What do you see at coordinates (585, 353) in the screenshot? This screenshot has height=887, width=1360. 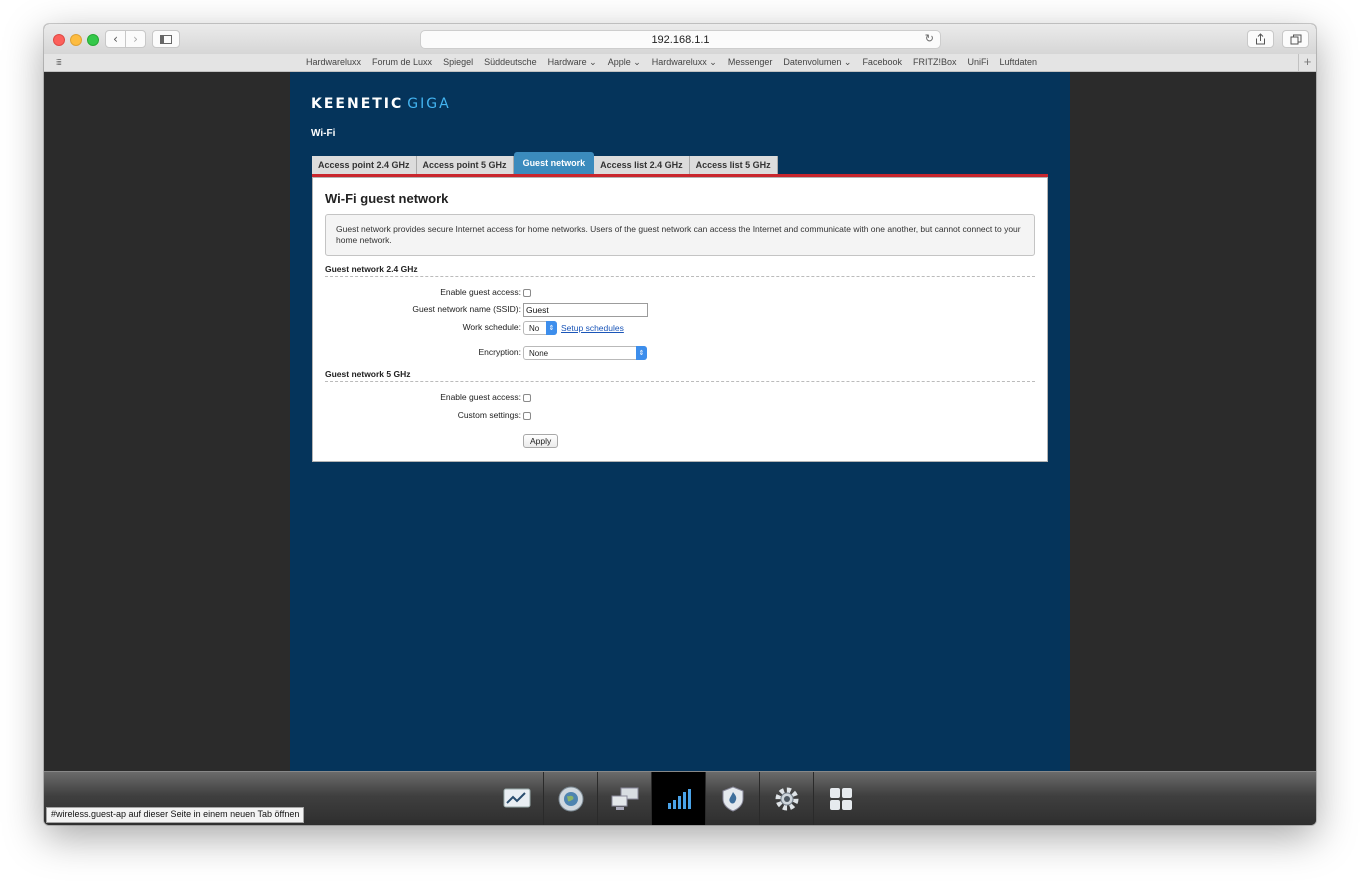 I see `encryption-select: None ⇕` at bounding box center [585, 353].